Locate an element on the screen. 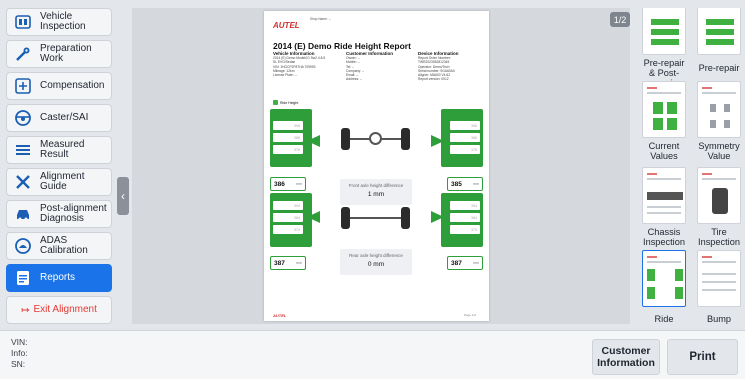 The image size is (745, 379). front-left-pointer-icon is located at coordinates (313, 141).